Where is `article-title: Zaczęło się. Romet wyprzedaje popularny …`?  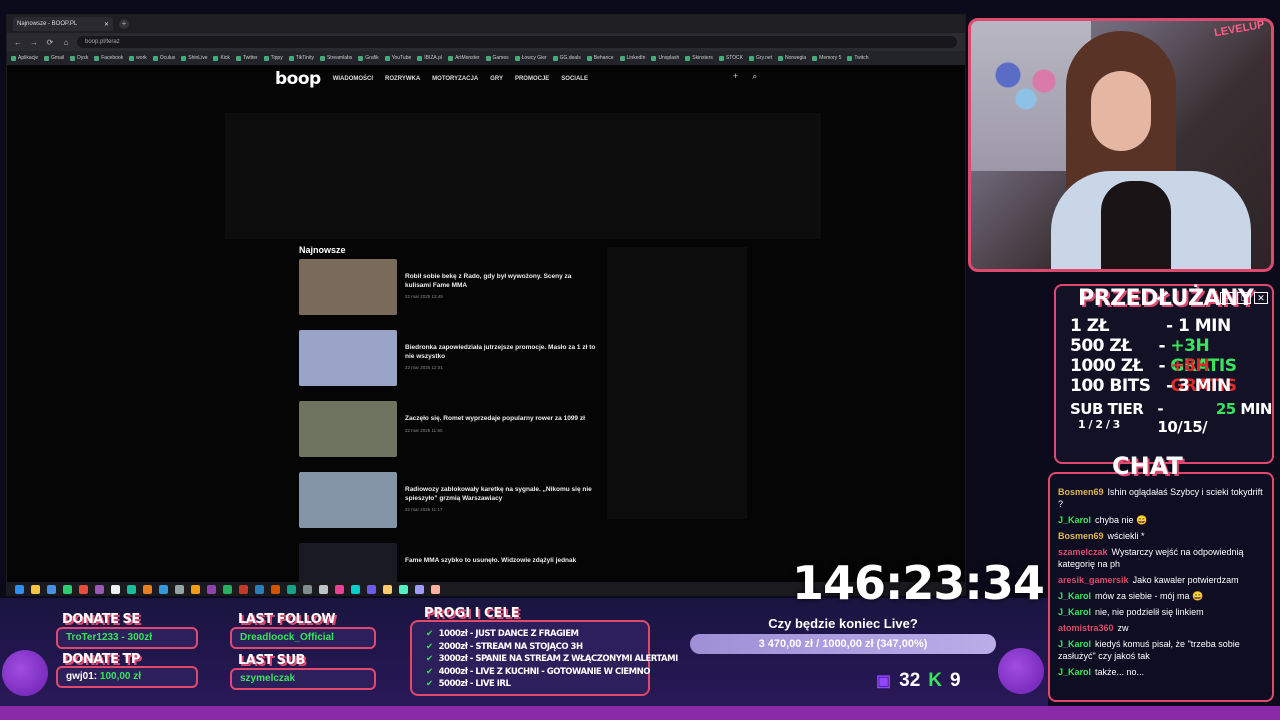 article-title: Zaczęło się. Romet wyprzedaje popularny … is located at coordinates (495, 419).